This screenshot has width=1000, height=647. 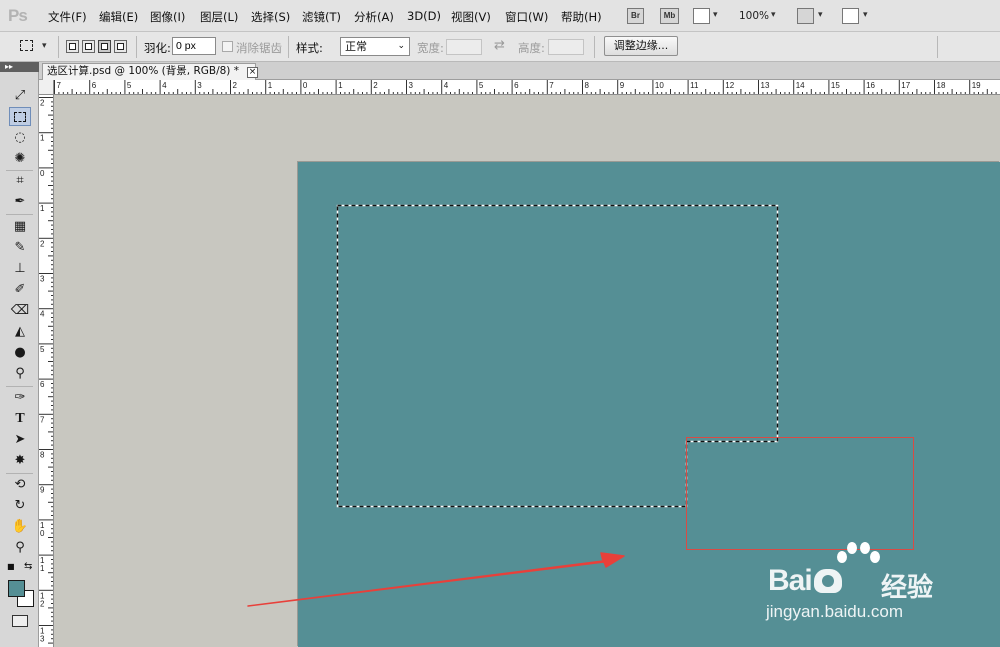 I want to click on dodge-tool-icon: ⚲, so click(x=20, y=373).